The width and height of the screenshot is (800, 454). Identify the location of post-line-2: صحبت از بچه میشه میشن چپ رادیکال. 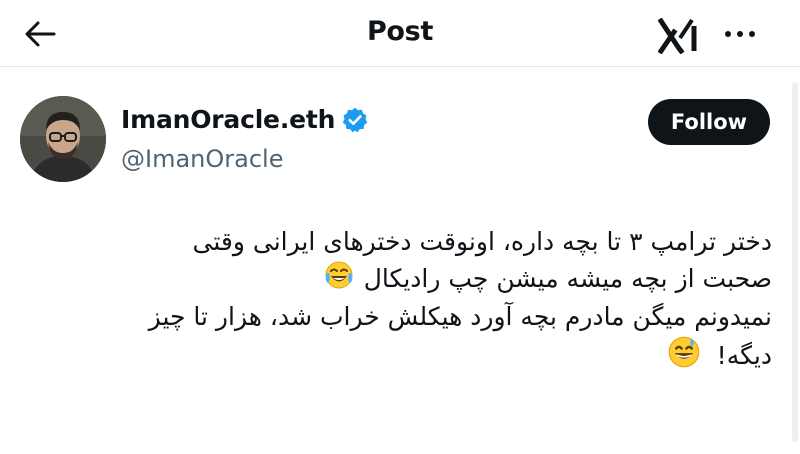
(567, 278).